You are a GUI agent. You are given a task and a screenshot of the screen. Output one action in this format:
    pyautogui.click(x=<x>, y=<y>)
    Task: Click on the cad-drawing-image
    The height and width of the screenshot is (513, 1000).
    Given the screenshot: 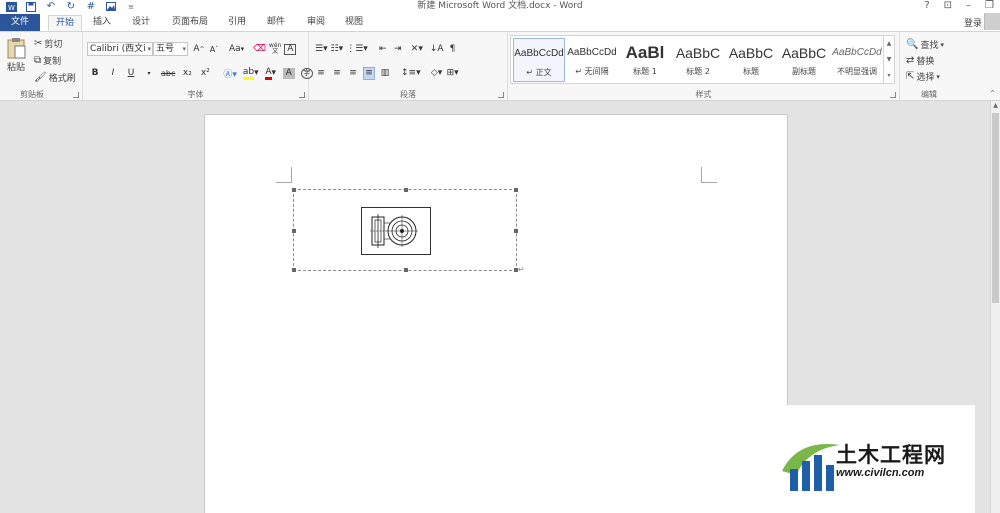 What is the action you would take?
    pyautogui.click(x=396, y=231)
    